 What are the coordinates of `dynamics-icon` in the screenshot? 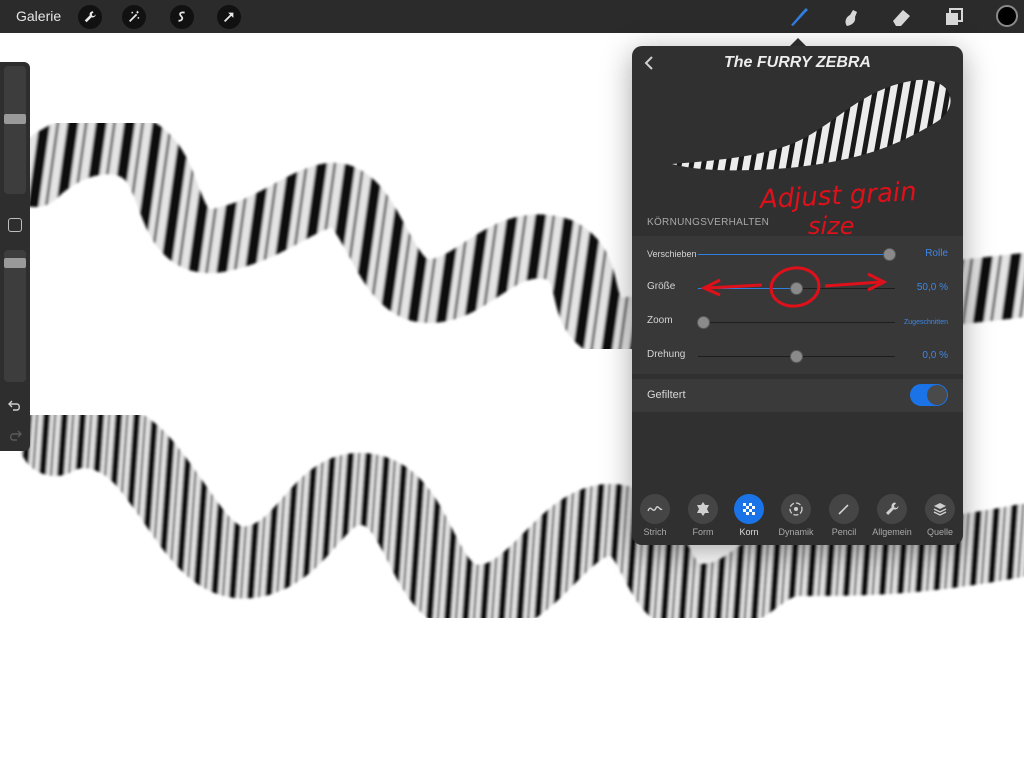 It's located at (796, 509).